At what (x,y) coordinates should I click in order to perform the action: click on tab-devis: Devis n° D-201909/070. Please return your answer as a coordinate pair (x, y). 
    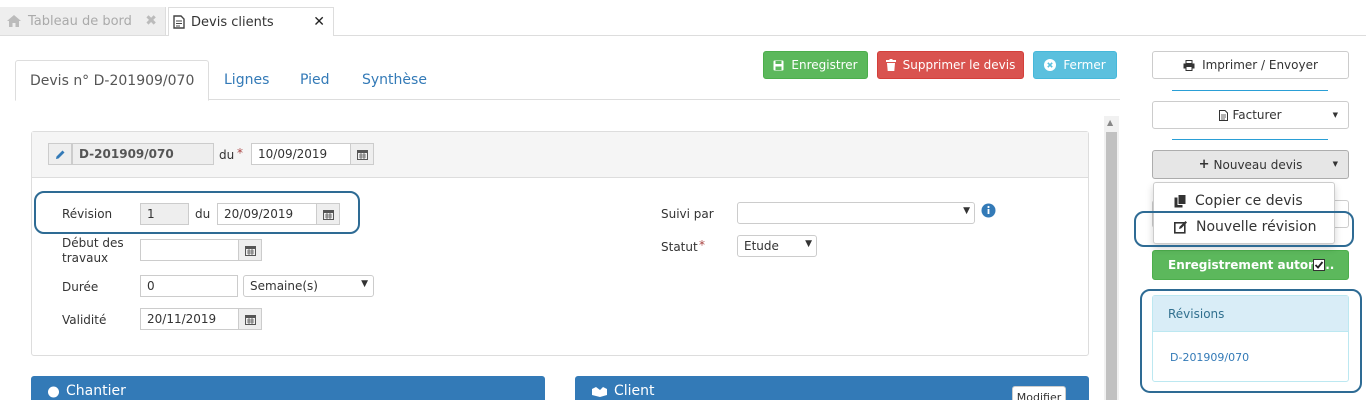
    Looking at the image, I should click on (112, 80).